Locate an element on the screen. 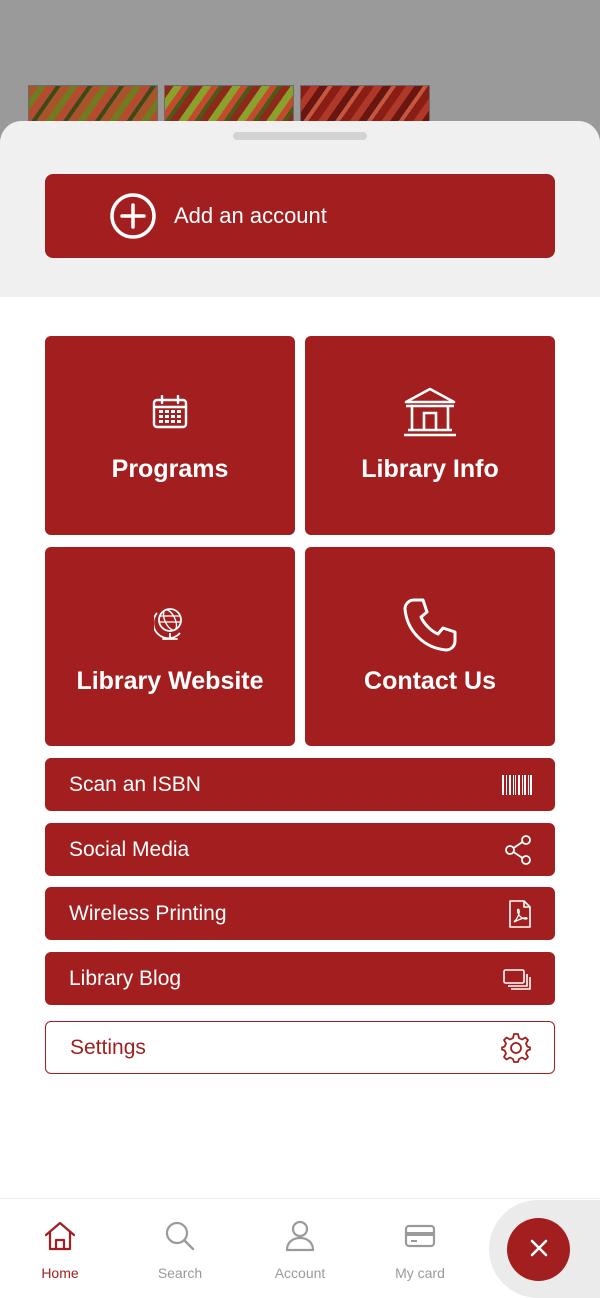  barcode-icon is located at coordinates (517, 784).